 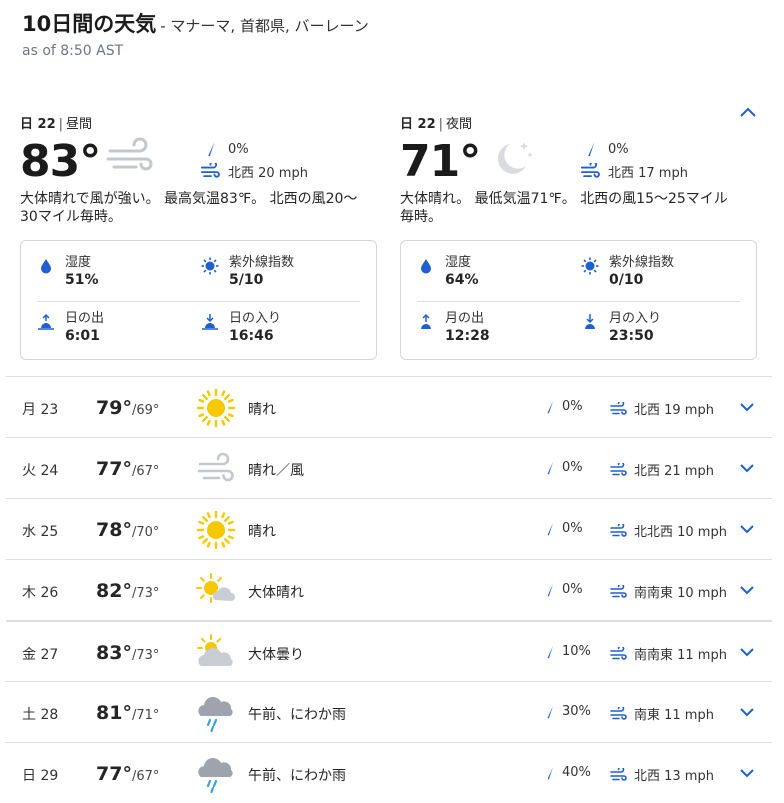 I want to click on row-high-temp: 78°, so click(x=114, y=530).